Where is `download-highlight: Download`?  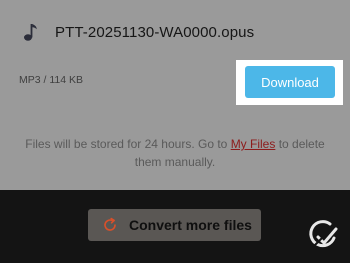 download-highlight: Download is located at coordinates (289, 82).